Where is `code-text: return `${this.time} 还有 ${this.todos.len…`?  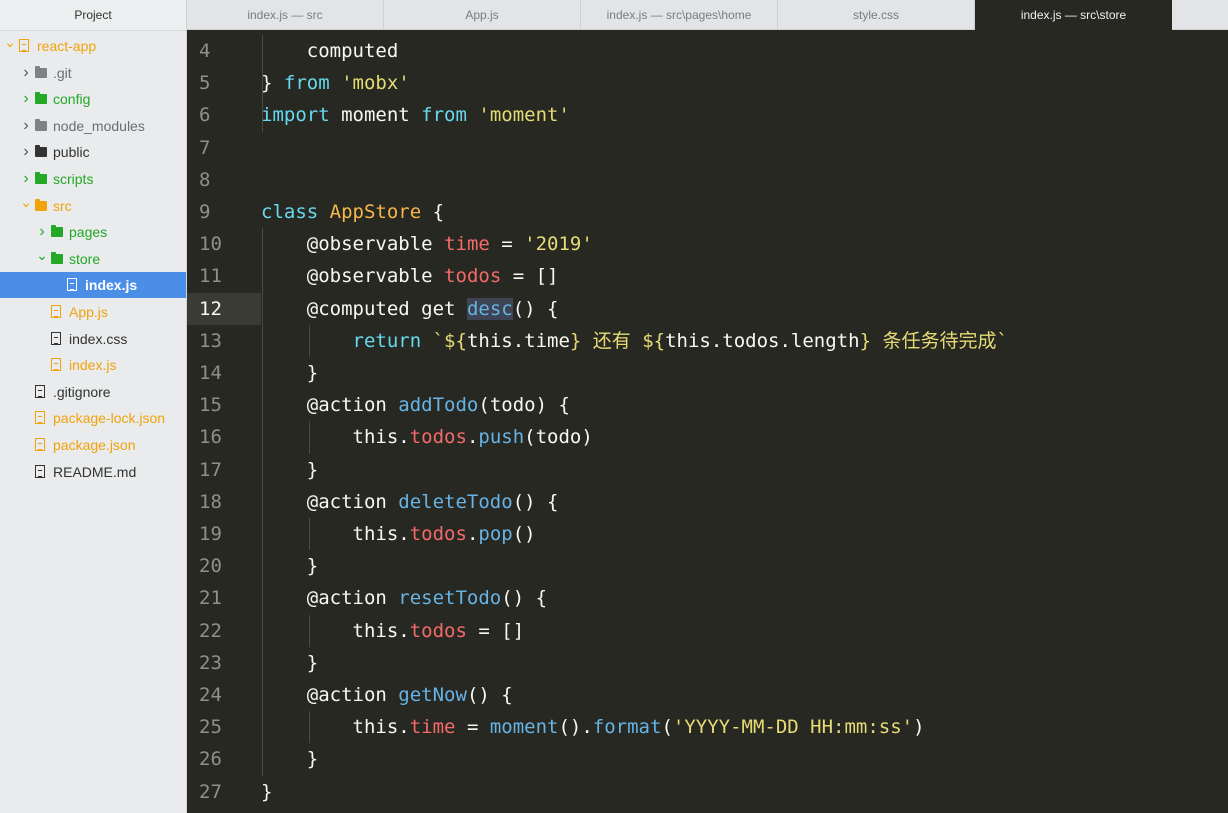
code-text: return `${this.time} 还有 ${this.todos.len… is located at coordinates (680, 340).